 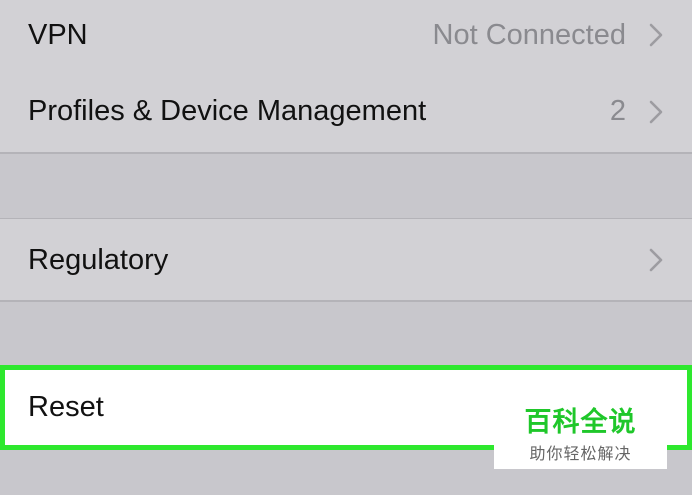 I want to click on settings-row-vpn: VPN Not Connected, so click(x=346, y=35).